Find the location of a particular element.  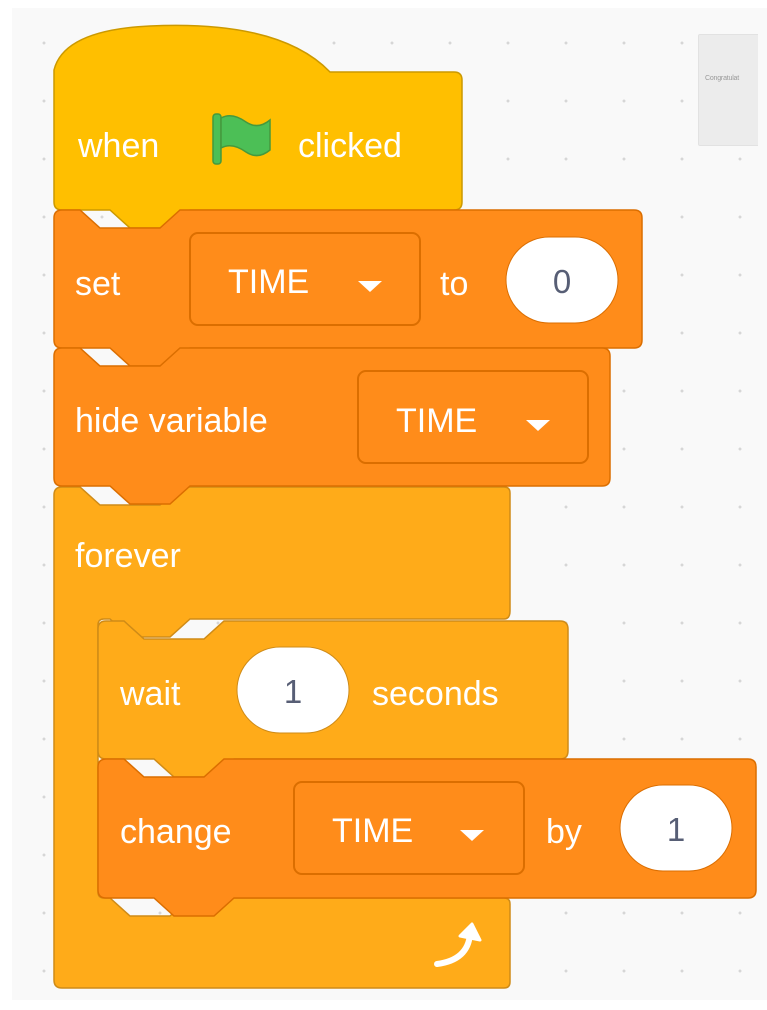

seconds-input: 1 is located at coordinates (293, 690).